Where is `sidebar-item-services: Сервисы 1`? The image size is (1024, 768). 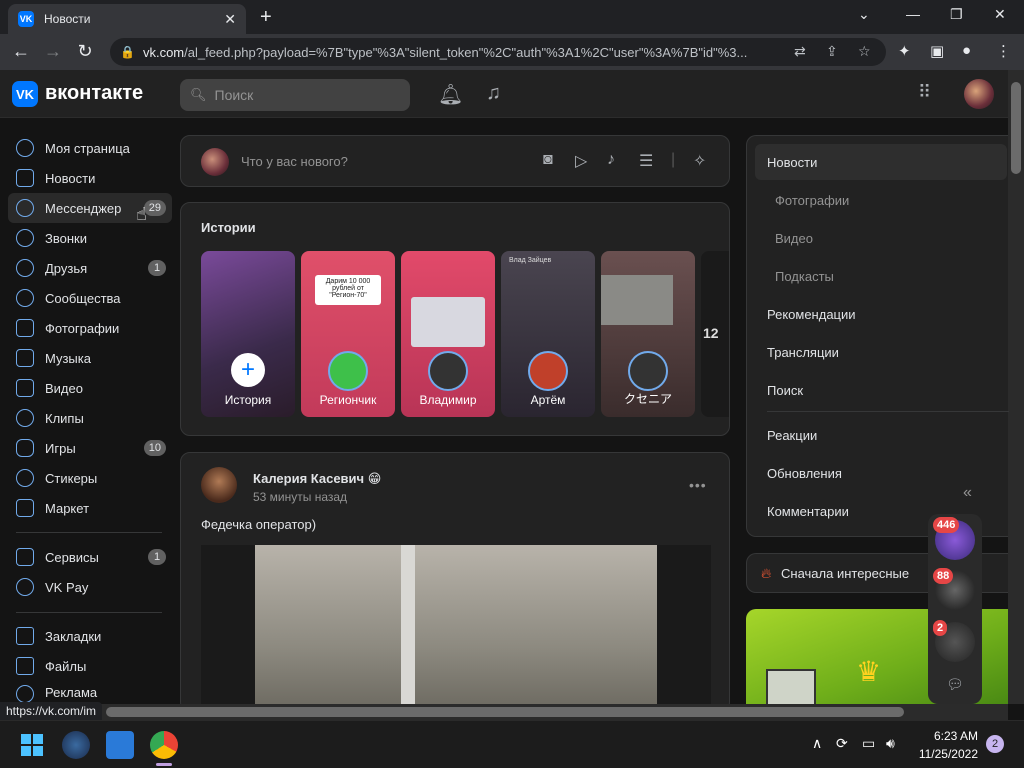
sidebar-item-services: Сервисы 1 is located at coordinates (90, 557).